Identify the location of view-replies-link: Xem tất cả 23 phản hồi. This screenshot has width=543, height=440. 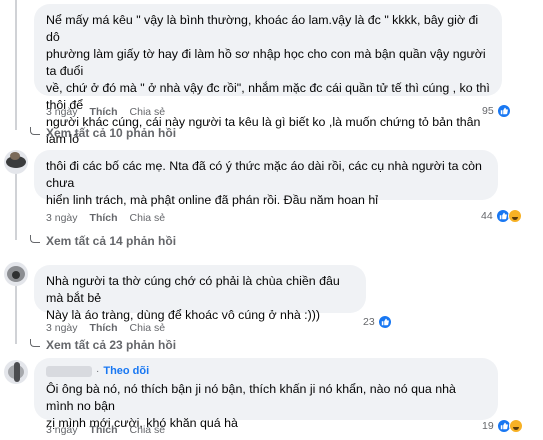
(103, 345).